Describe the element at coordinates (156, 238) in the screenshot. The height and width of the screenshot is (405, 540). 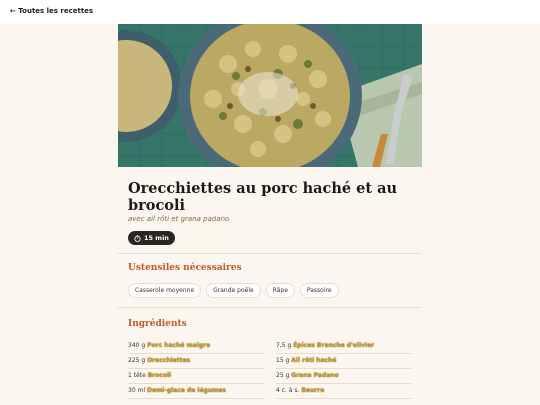
I see `time-label: 15 min` at that location.